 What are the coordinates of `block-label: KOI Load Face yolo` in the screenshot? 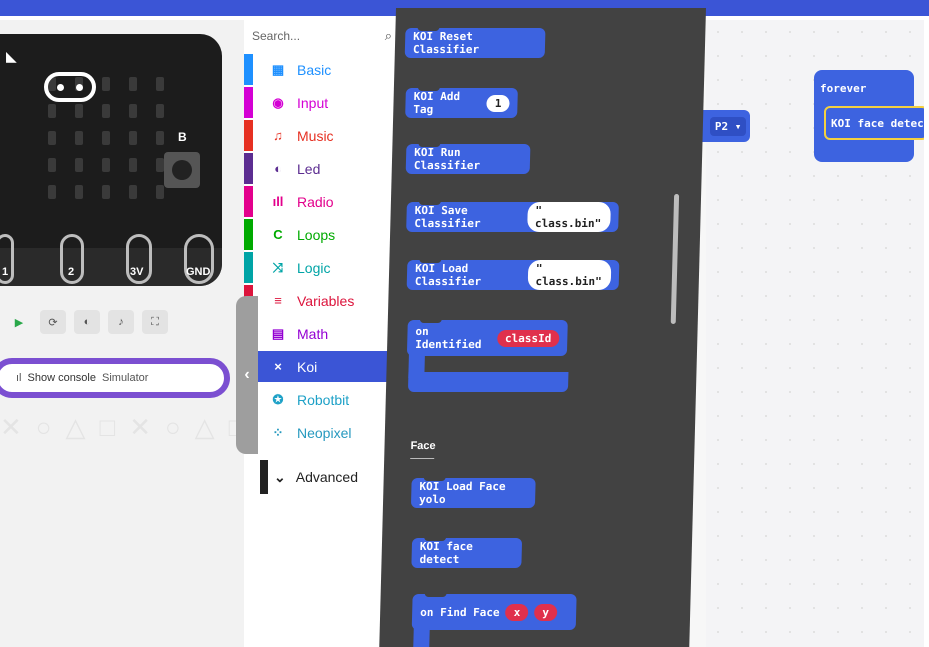 It's located at (462, 493).